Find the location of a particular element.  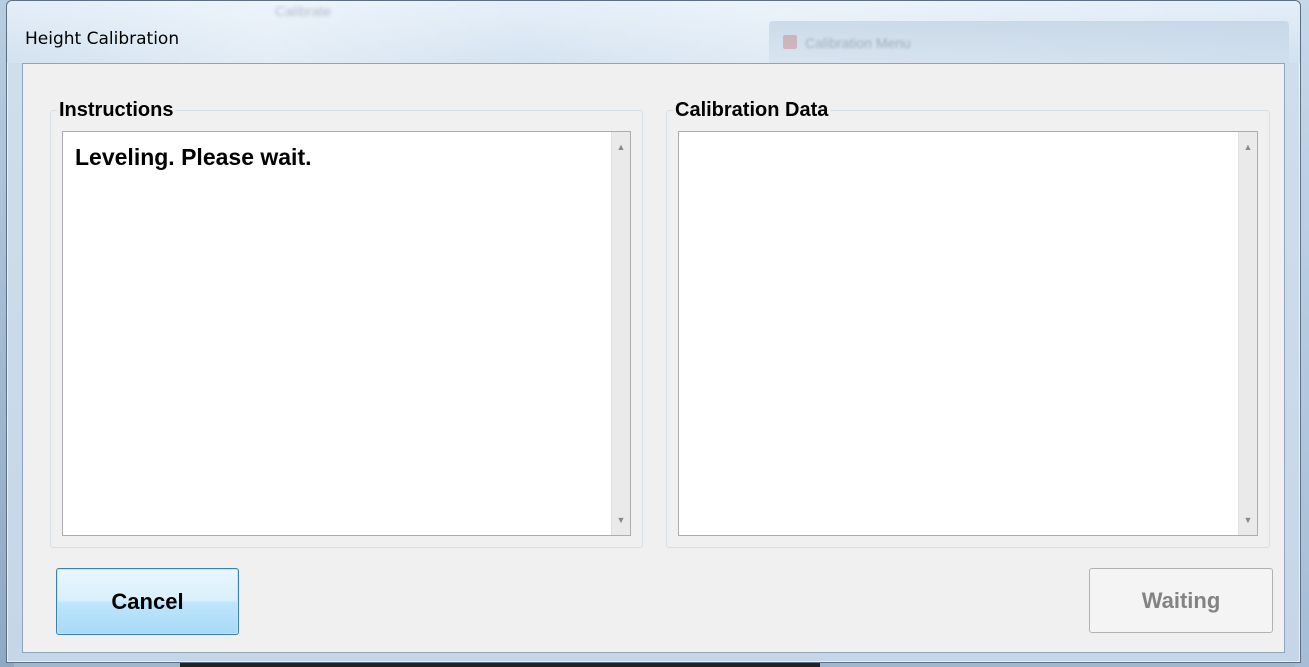

cancel-button: Cancel is located at coordinates (147, 601).